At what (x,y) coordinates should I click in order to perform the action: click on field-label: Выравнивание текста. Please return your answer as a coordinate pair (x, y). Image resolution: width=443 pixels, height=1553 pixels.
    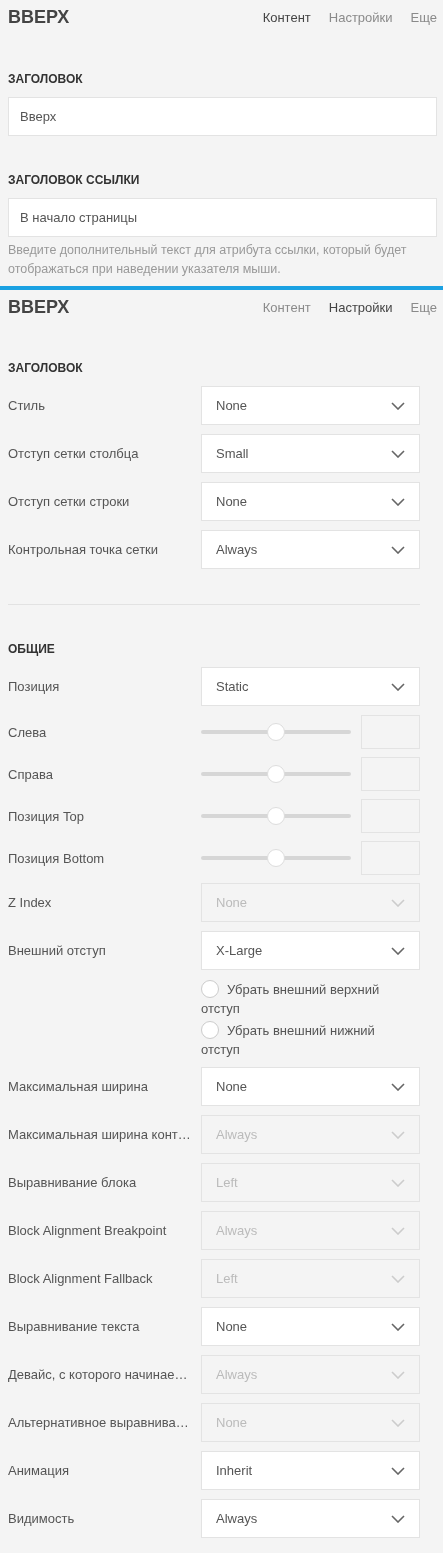
    Looking at the image, I should click on (74, 1326).